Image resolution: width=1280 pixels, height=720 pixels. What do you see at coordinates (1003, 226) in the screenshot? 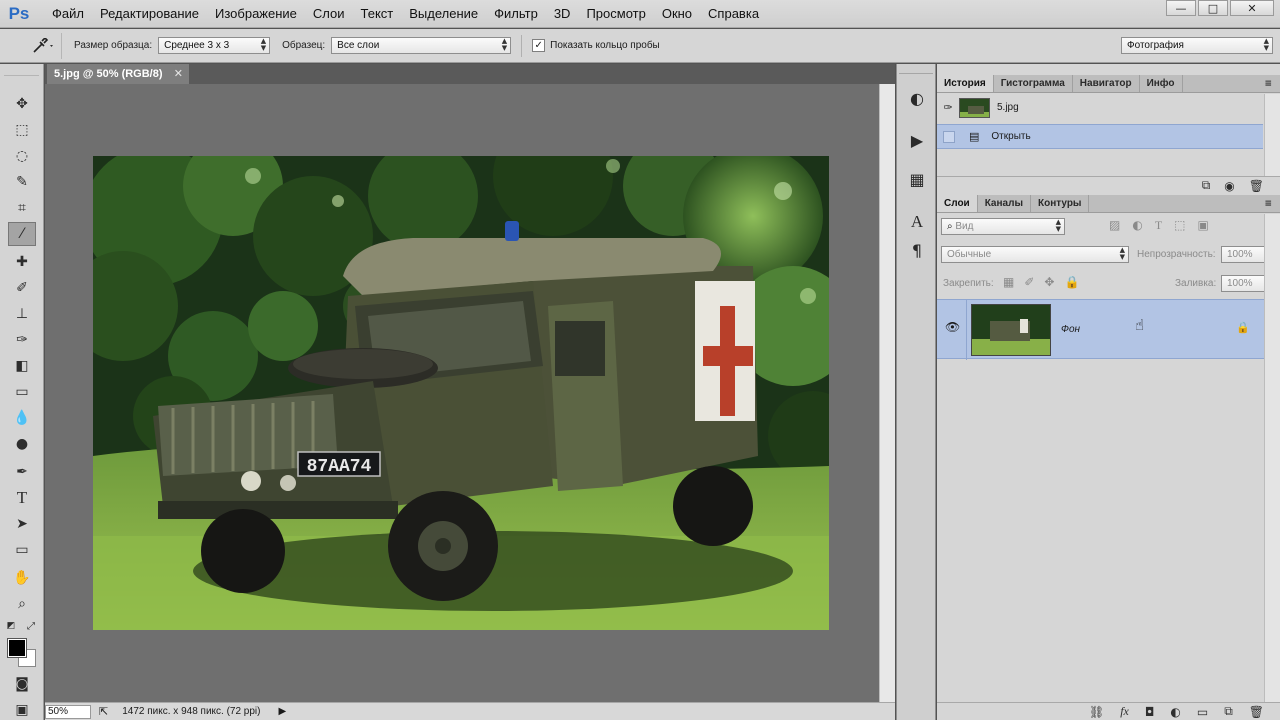
I see `layer-filter-select: ⌕ Вид ▲ ▼` at bounding box center [1003, 226].